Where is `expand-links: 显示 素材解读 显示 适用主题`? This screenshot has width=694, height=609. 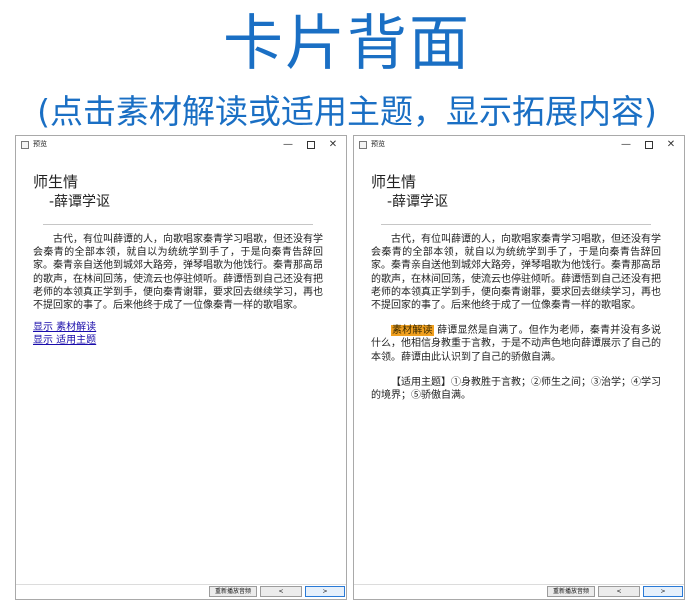 expand-links: 显示 素材解读 显示 适用主题 is located at coordinates (178, 334).